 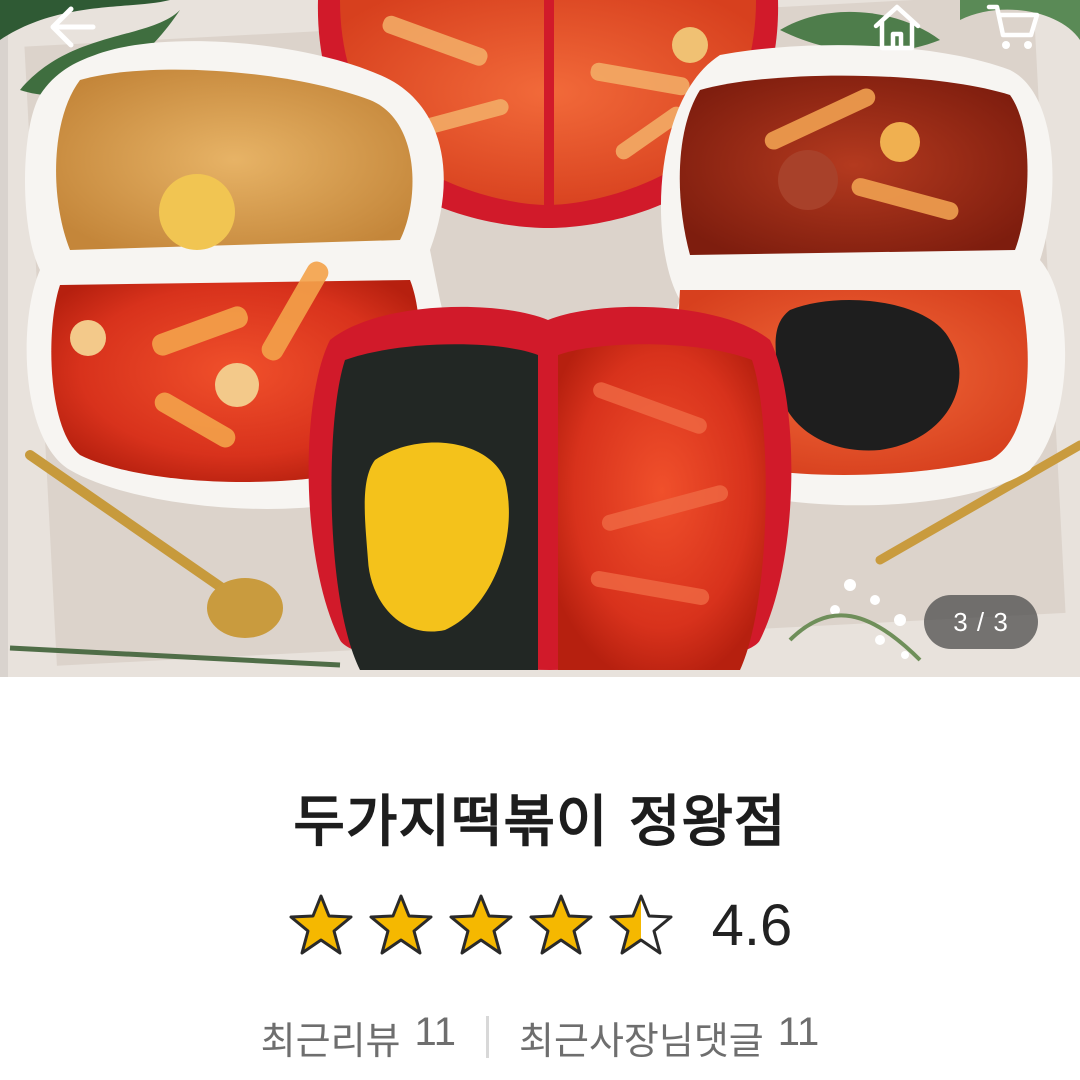 I want to click on back-button, so click(x=73, y=27).